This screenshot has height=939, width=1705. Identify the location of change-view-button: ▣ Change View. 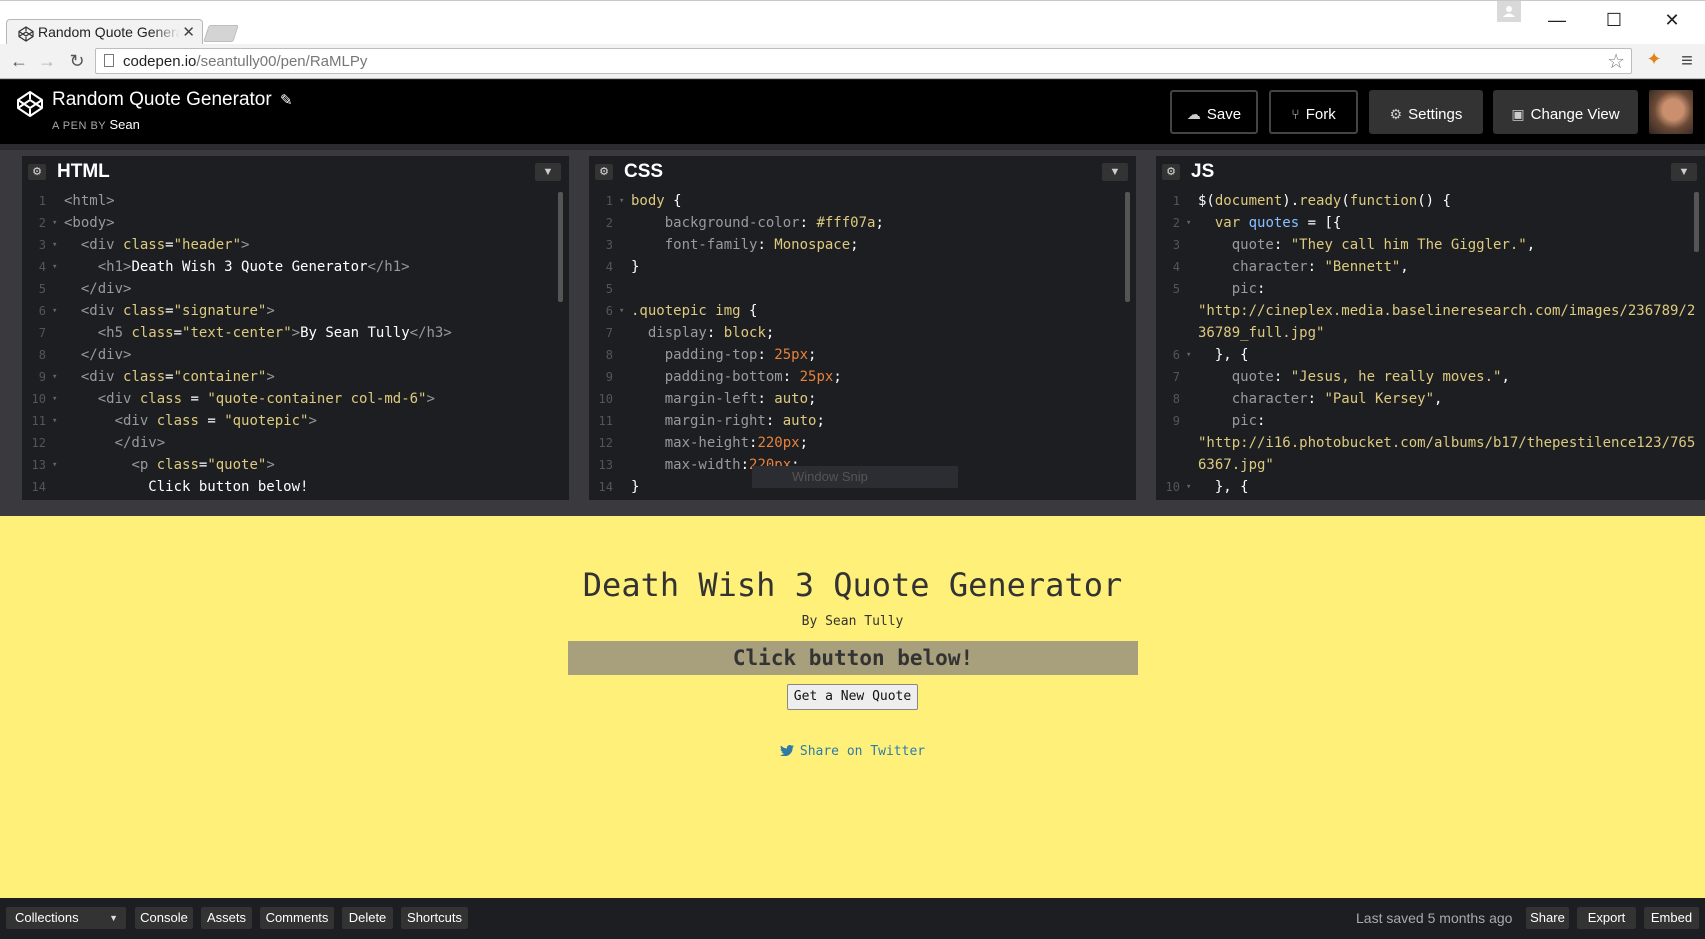
(1565, 112).